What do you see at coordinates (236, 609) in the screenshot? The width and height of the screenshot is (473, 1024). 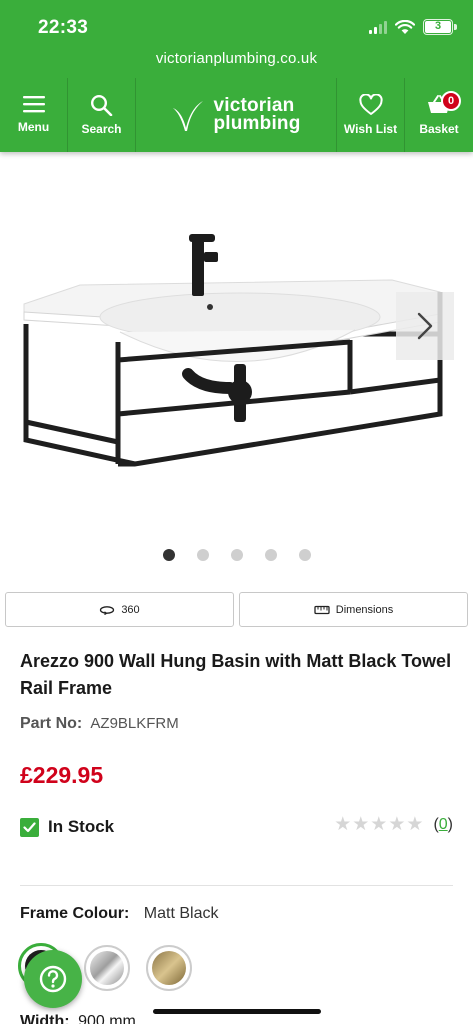 I see `view-buttons: 360 Dimensions` at bounding box center [236, 609].